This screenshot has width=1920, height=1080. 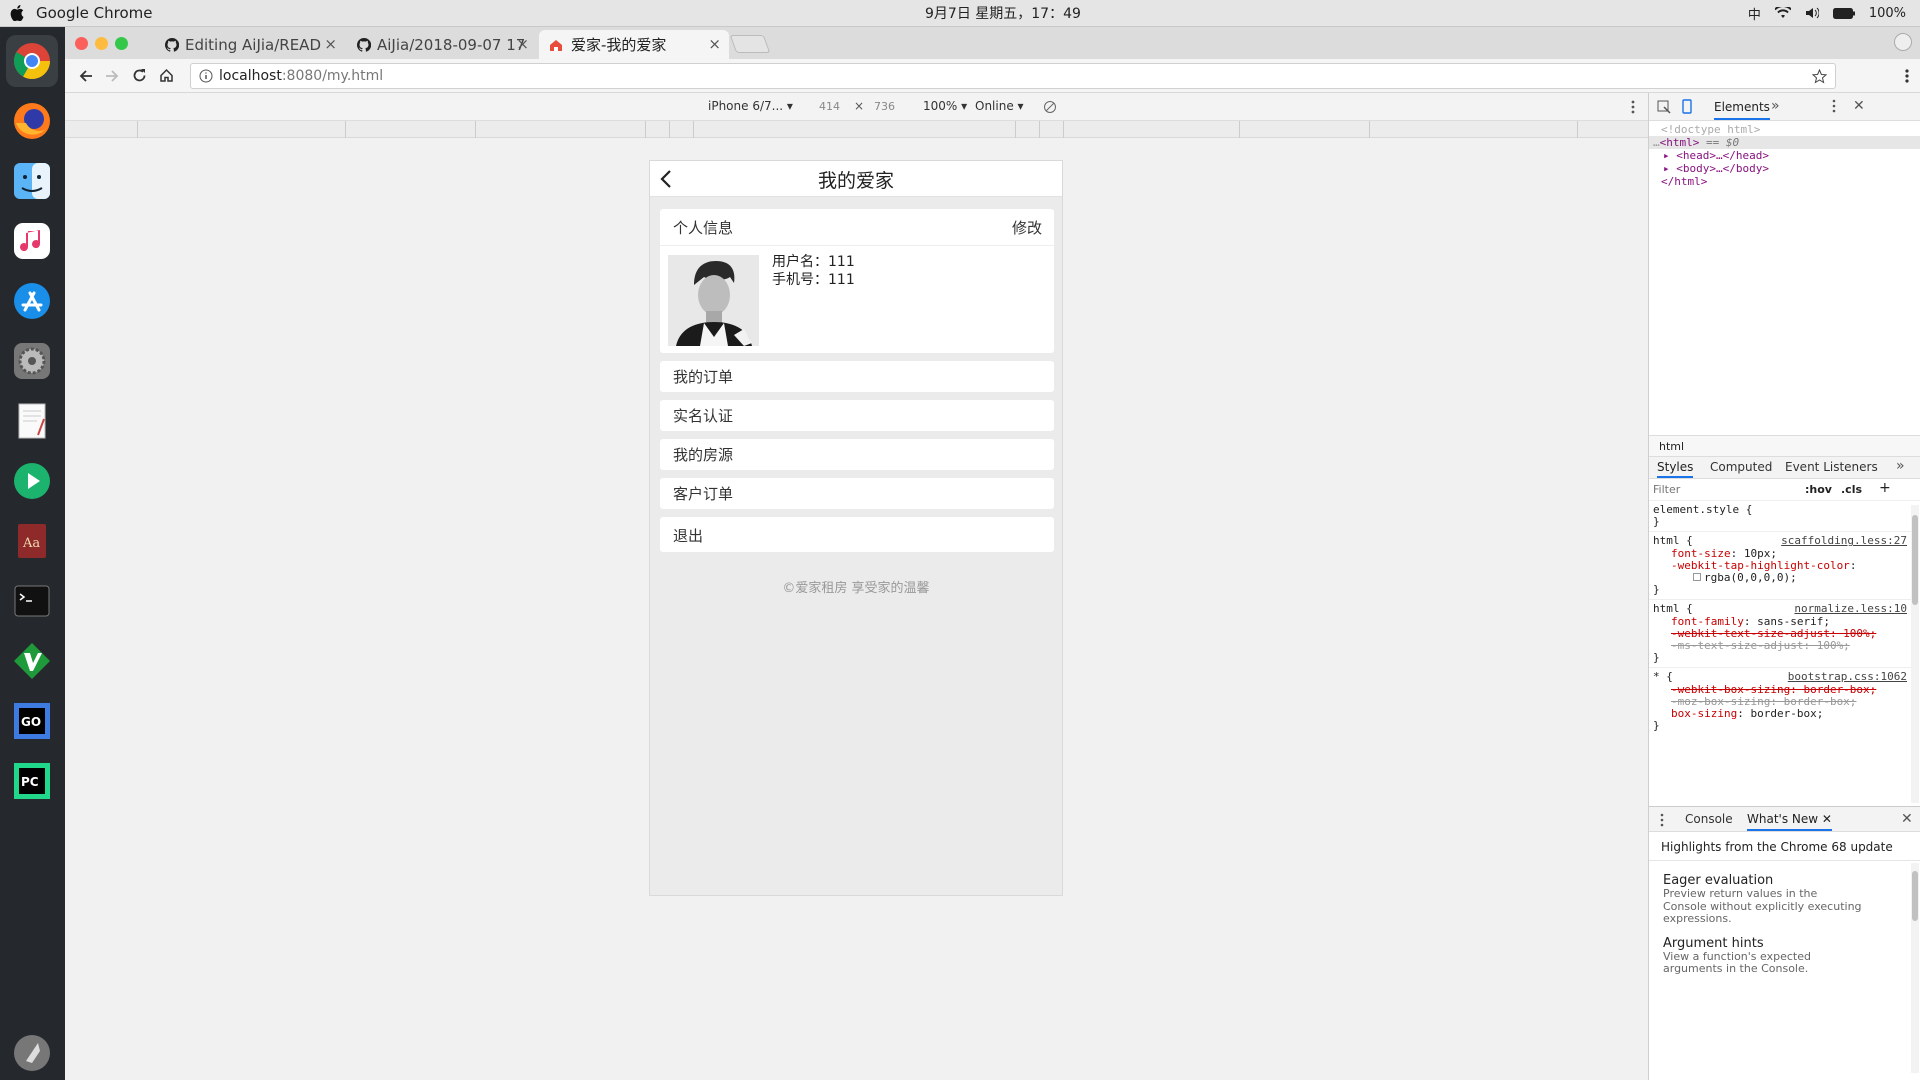 What do you see at coordinates (1675, 469) in the screenshot?
I see `tab-styles: Styles` at bounding box center [1675, 469].